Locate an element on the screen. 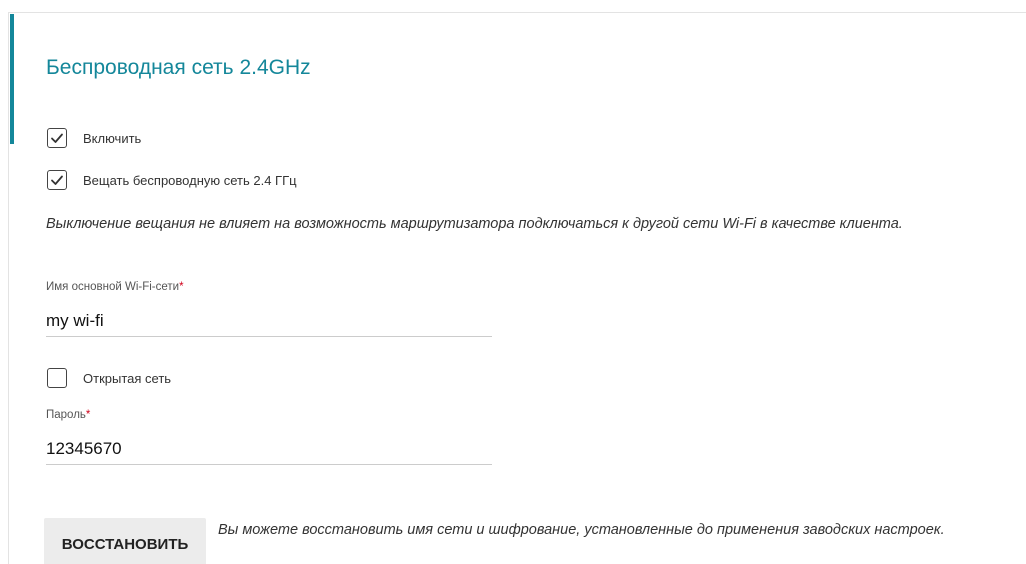  ssid-field-label: Имя основной Wi-Fi-сети* is located at coordinates (115, 287).